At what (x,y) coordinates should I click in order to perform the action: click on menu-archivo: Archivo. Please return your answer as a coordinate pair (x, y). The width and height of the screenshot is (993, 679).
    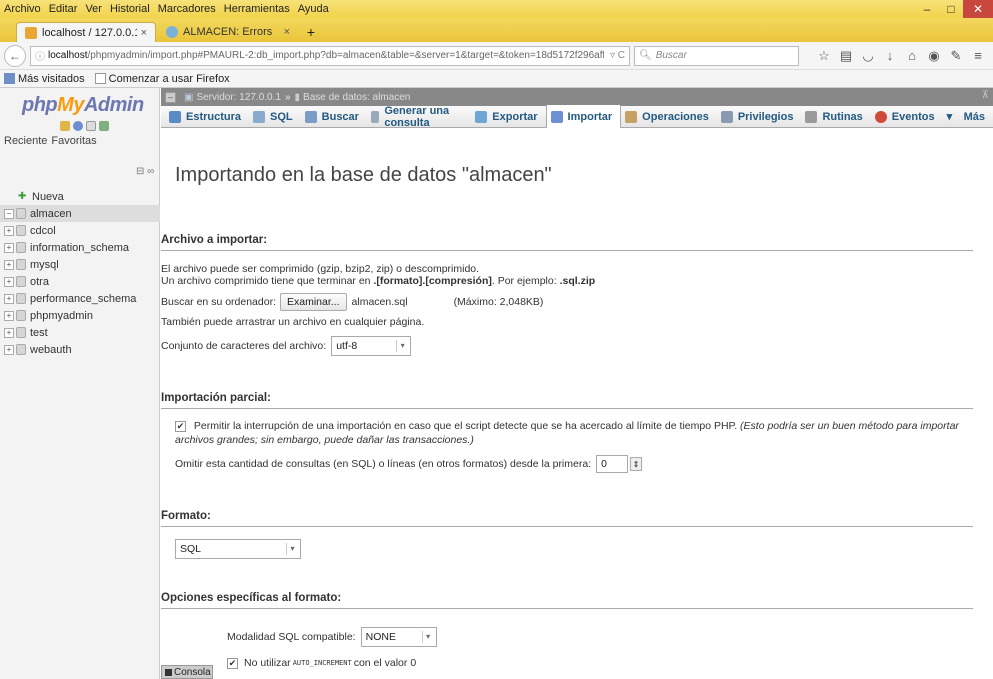
    Looking at the image, I should click on (22, 9).